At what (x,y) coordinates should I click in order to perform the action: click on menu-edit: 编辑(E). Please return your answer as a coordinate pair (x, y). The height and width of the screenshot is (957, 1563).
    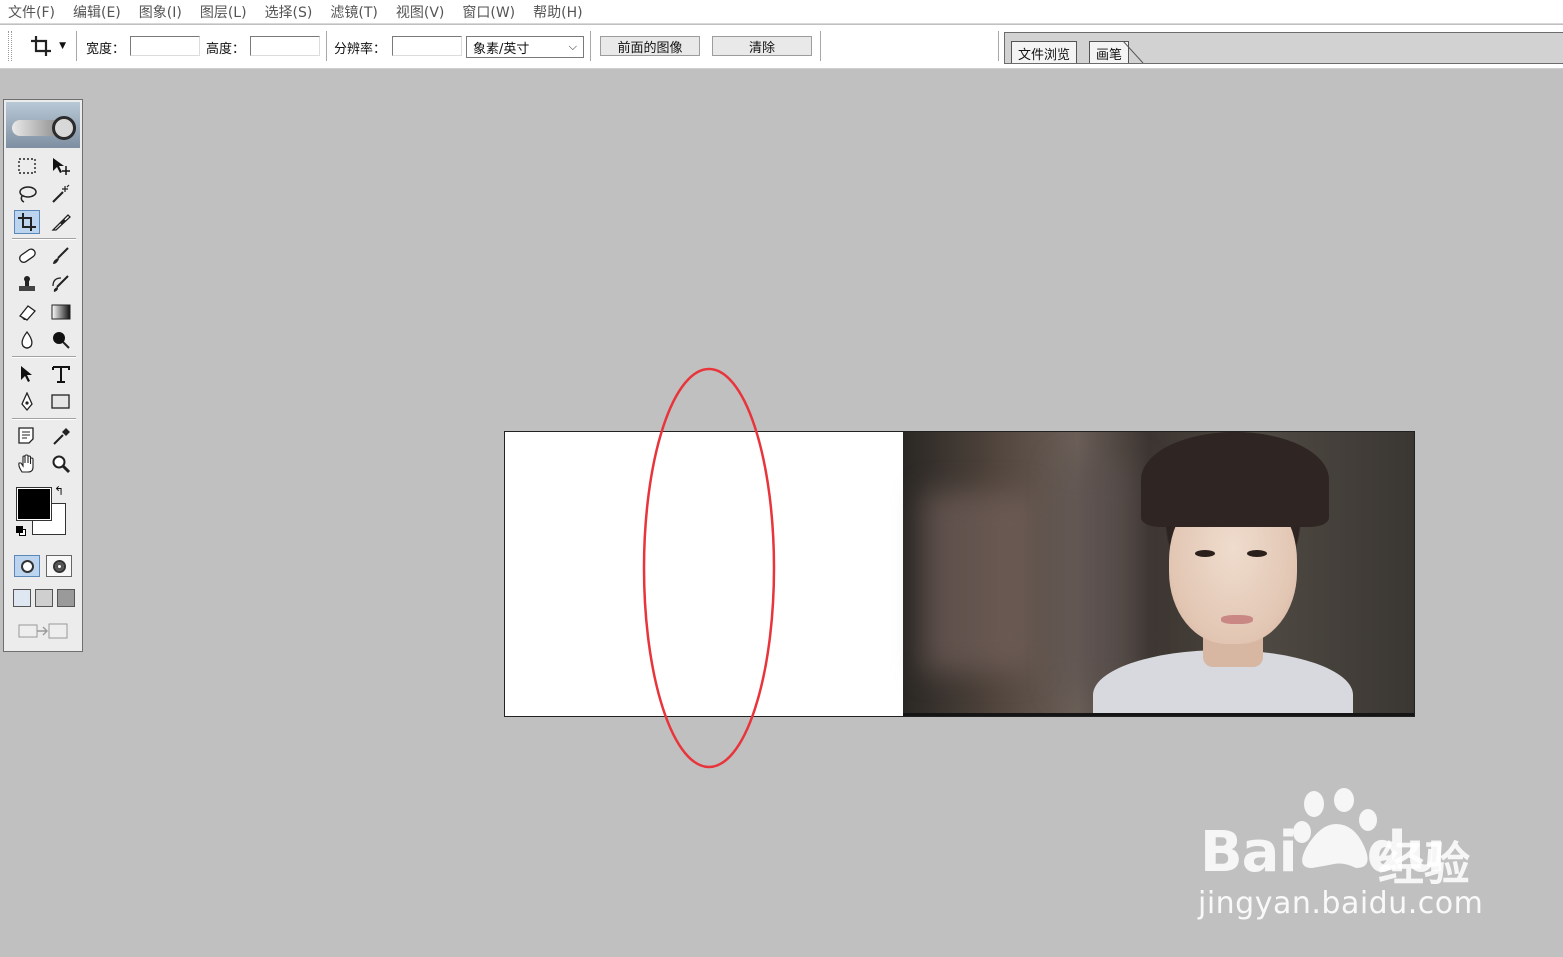
    Looking at the image, I should click on (97, 12).